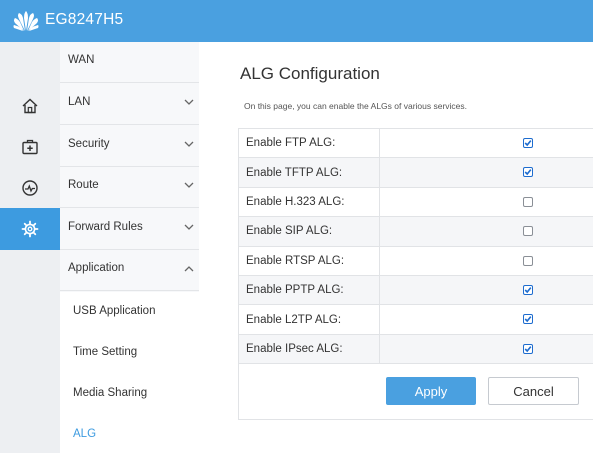 This screenshot has height=456, width=593. What do you see at coordinates (309, 172) in the screenshot?
I see `row-label: Enable TFTP ALG:` at bounding box center [309, 172].